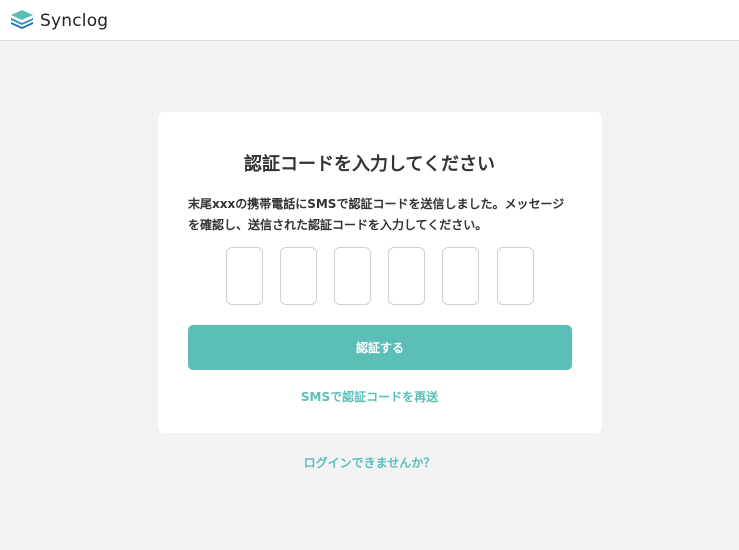 Image resolution: width=739 pixels, height=550 pixels. Describe the element at coordinates (22, 21) in the screenshot. I see `layers-icon` at that location.